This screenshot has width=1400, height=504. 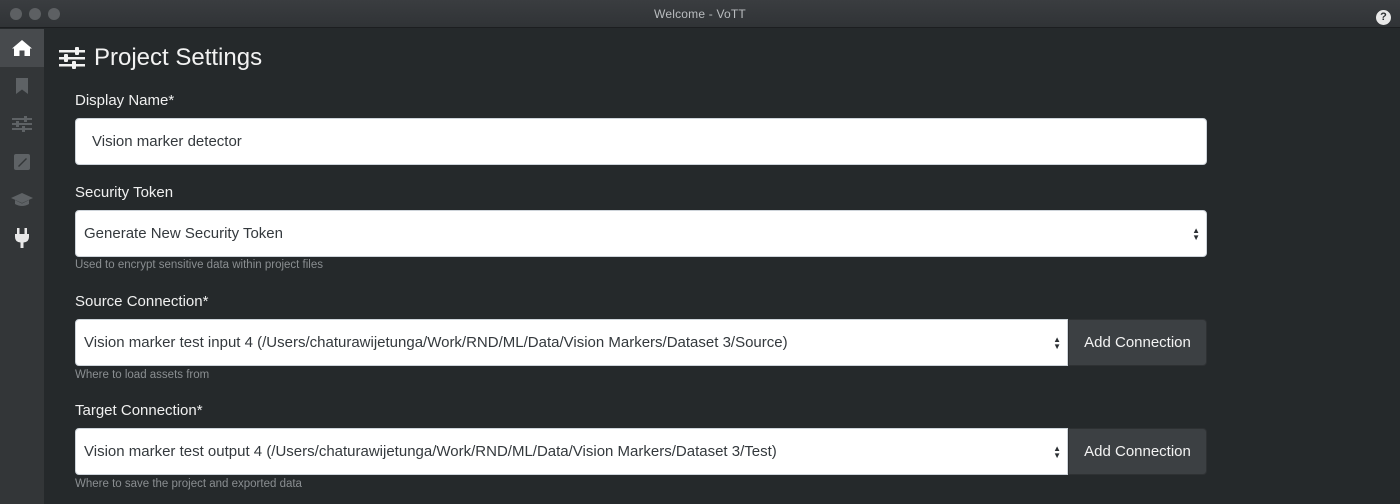 What do you see at coordinates (142, 301) in the screenshot?
I see `source-connection-label: Source Connection*` at bounding box center [142, 301].